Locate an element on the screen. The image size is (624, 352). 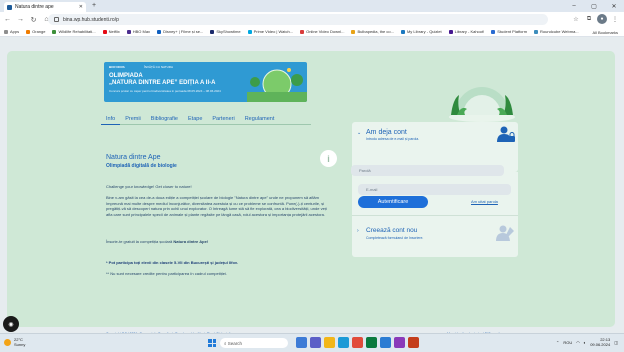
tab-etape: Etape is located at coordinates (195, 119).